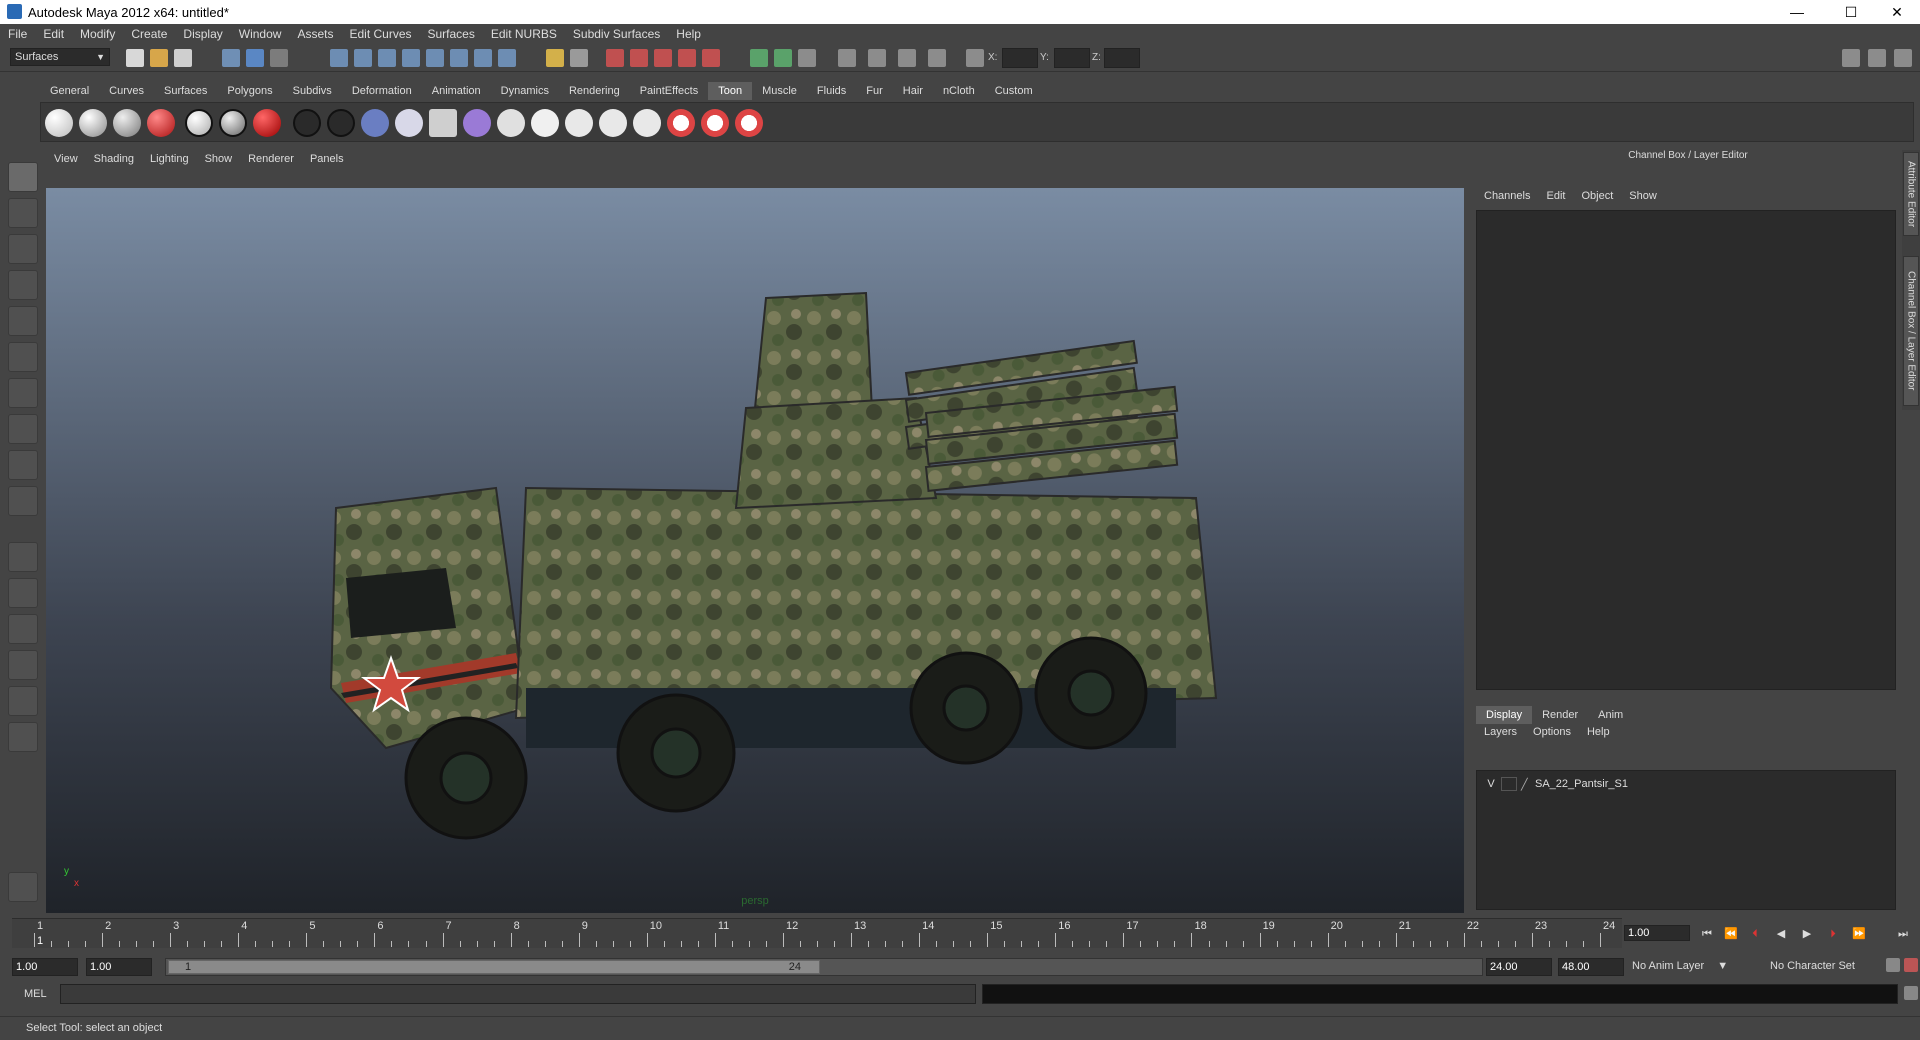 The height and width of the screenshot is (1040, 1920). Describe the element at coordinates (594, 91) in the screenshot. I see `shelf-tab-rendering: Rendering` at that location.